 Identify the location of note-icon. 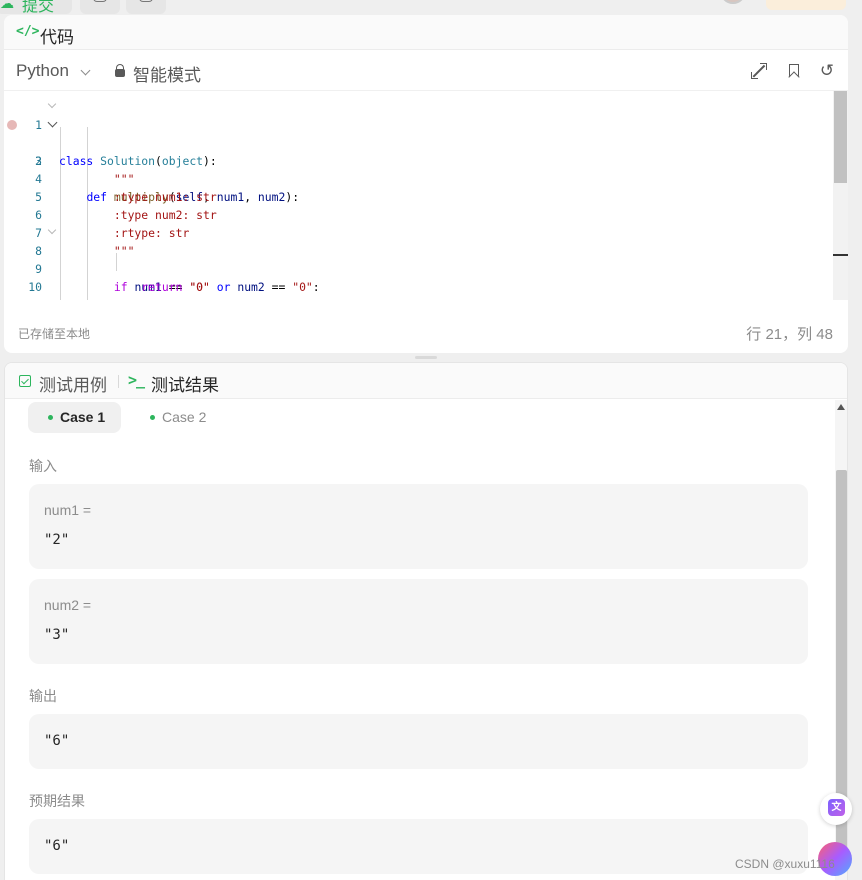
(146, 1).